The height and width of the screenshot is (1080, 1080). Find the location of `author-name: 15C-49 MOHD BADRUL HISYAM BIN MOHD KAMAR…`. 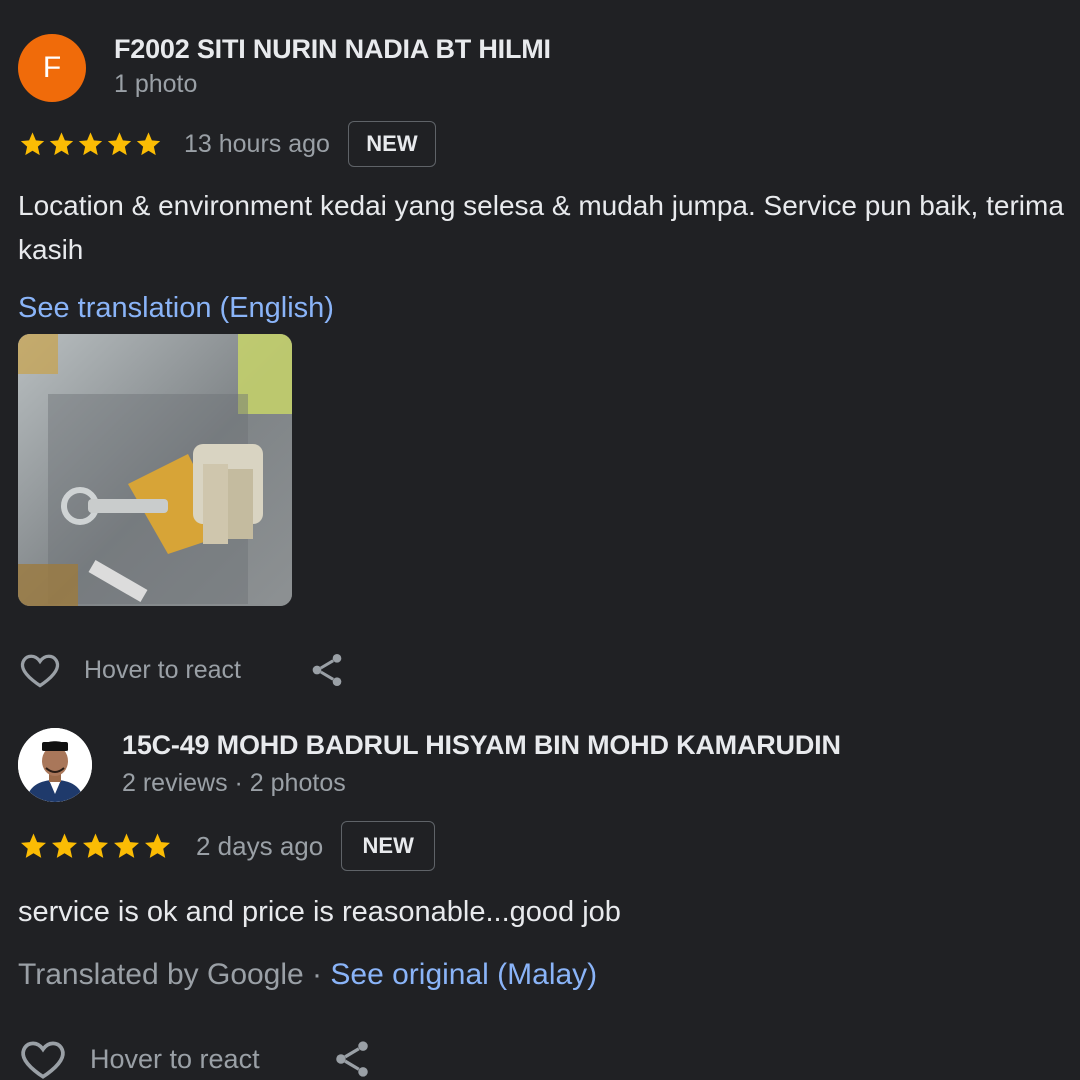

author-name: 15C-49 MOHD BADRUL HISYAM BIN MOHD KAMAR… is located at coordinates (481, 745).